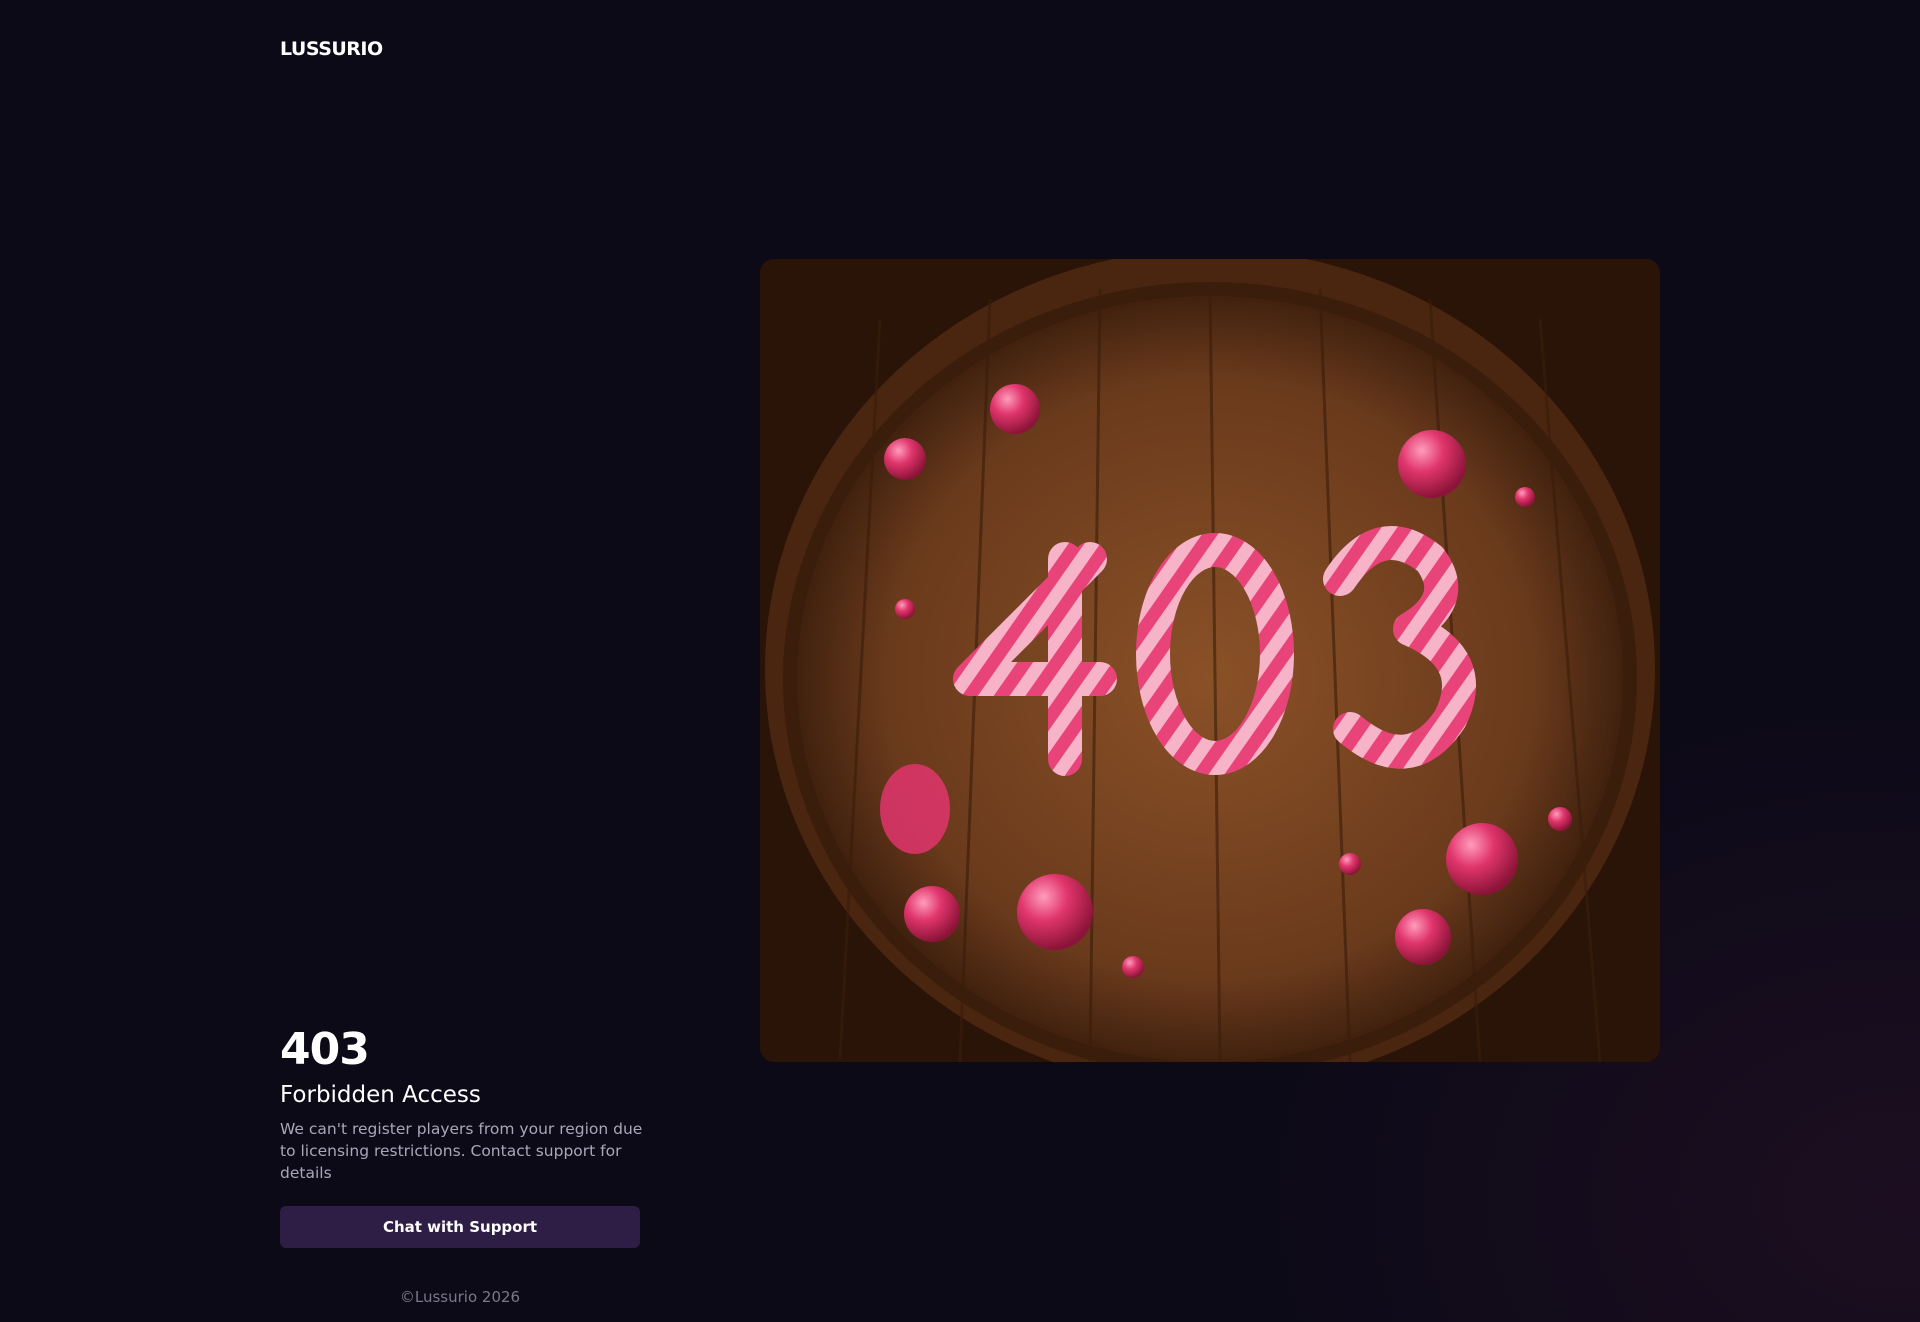 The image size is (1920, 1322). What do you see at coordinates (325, 1049) in the screenshot?
I see `error-code: 403` at bounding box center [325, 1049].